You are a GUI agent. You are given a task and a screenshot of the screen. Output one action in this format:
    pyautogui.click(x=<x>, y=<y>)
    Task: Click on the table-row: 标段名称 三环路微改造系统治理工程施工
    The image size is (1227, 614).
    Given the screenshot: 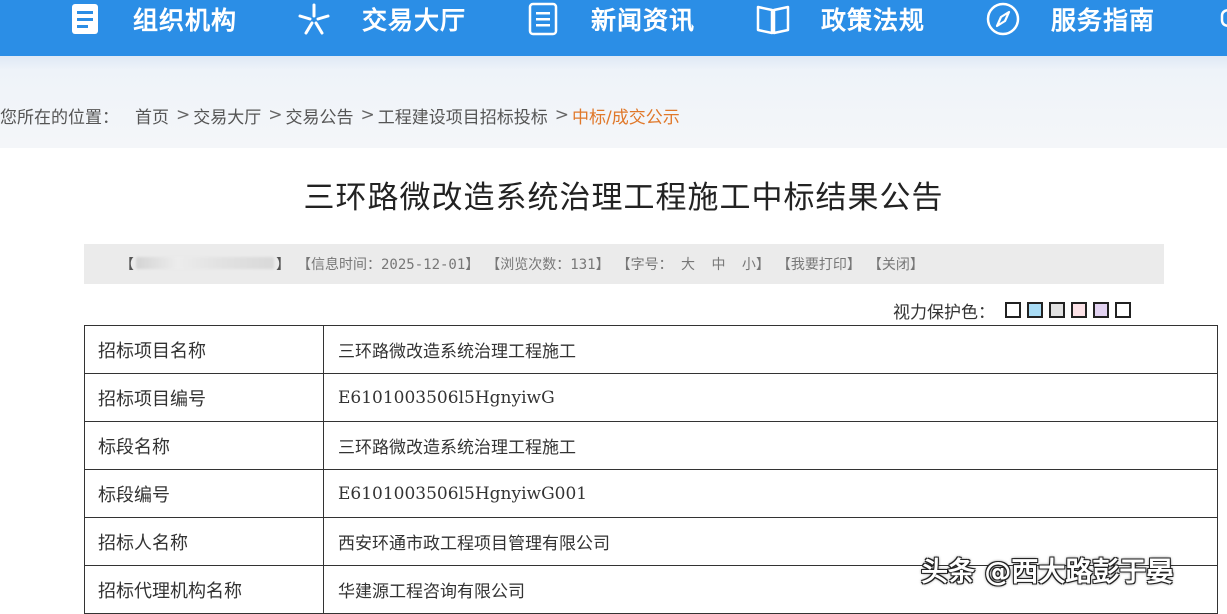 What is the action you would take?
    pyautogui.click(x=651, y=445)
    